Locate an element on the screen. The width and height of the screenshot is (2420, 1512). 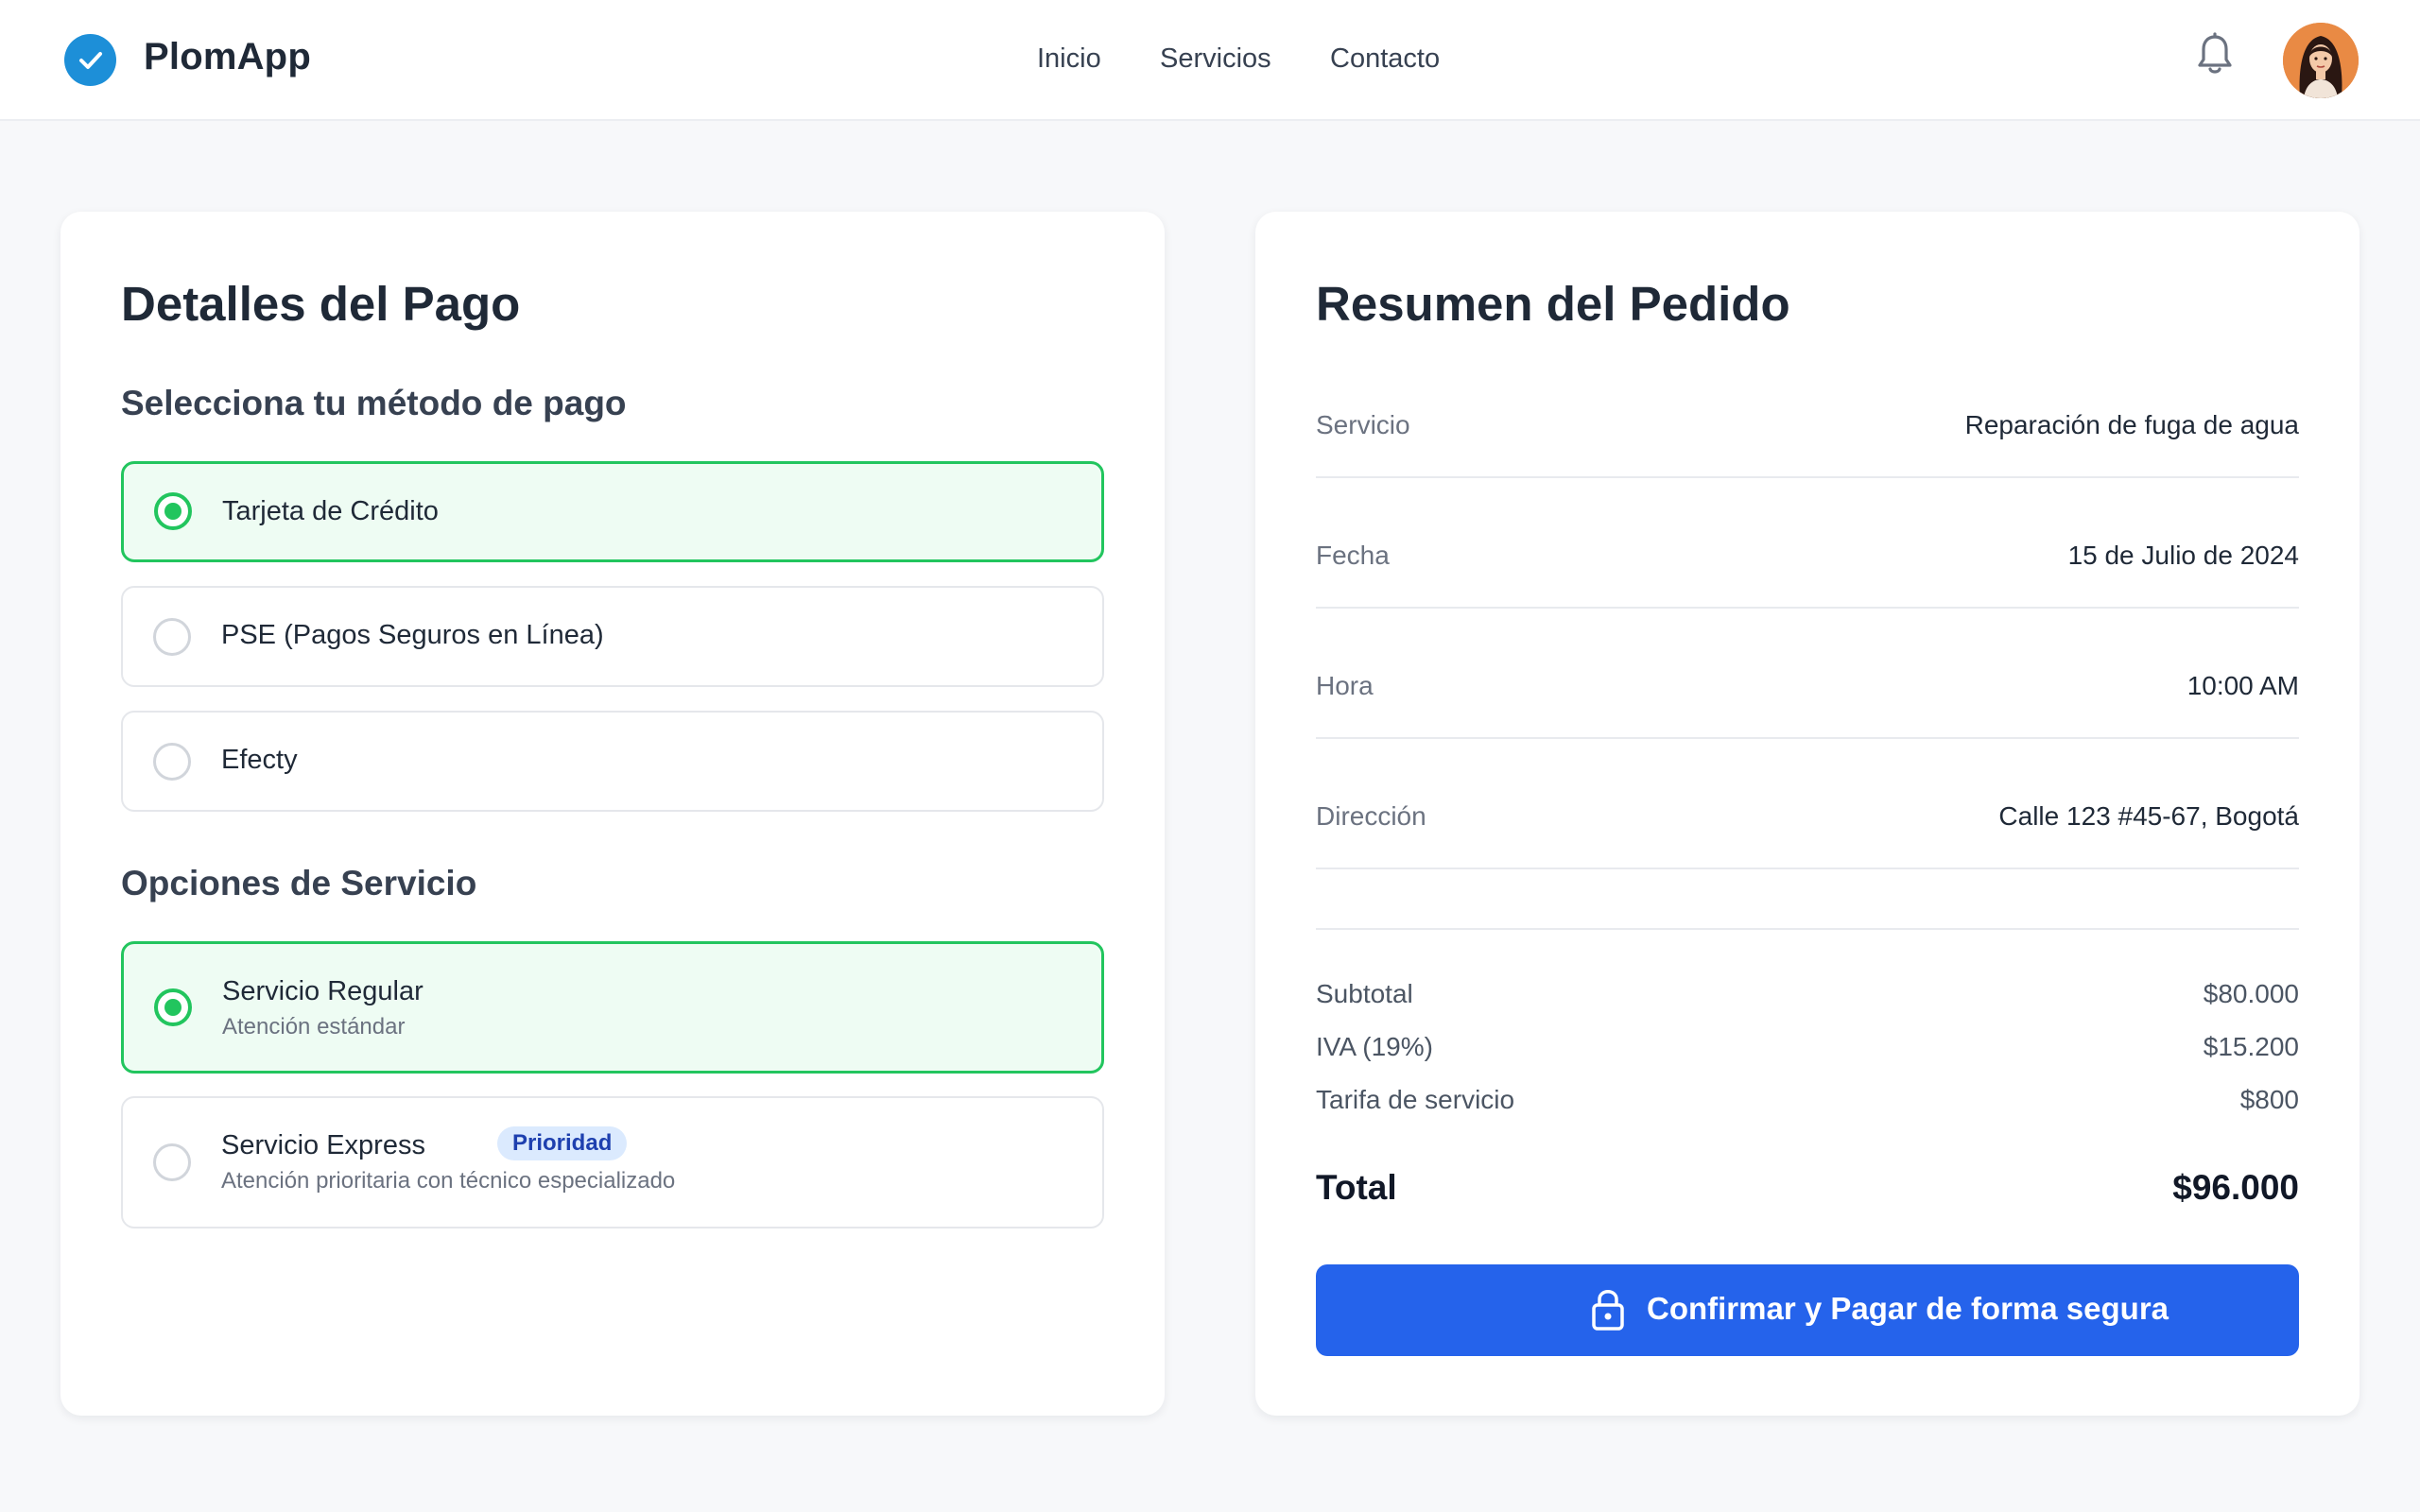
service-option-label: Servicio Express is located at coordinates (323, 1145).